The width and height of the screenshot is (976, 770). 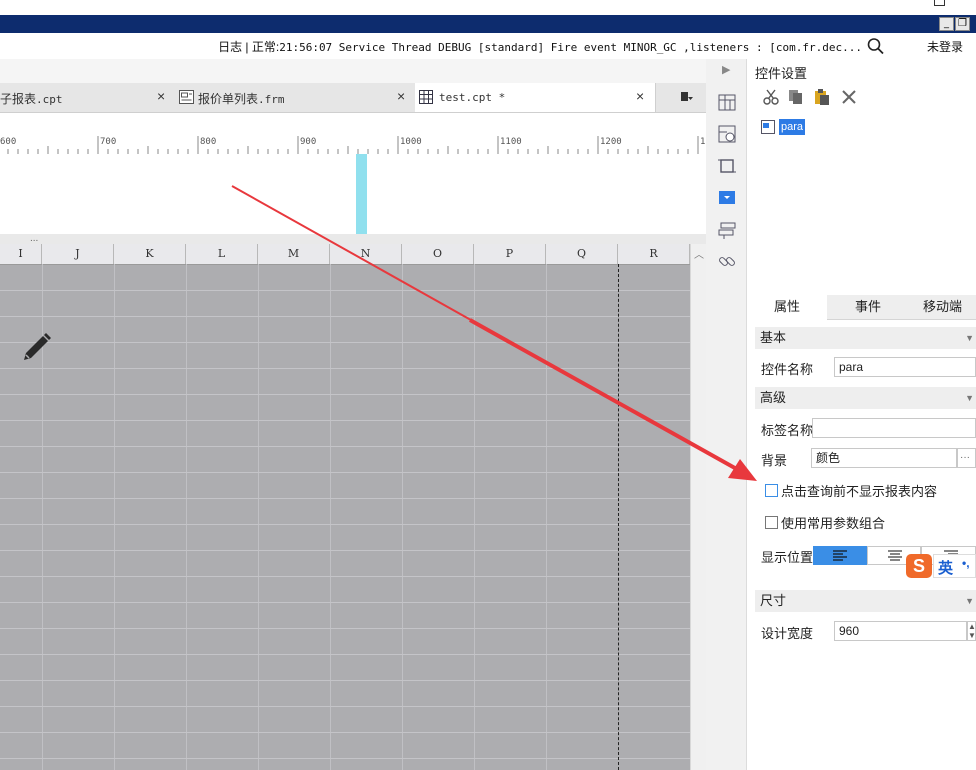 What do you see at coordinates (294, 254) in the screenshot?
I see `column-header-cell: M` at bounding box center [294, 254].